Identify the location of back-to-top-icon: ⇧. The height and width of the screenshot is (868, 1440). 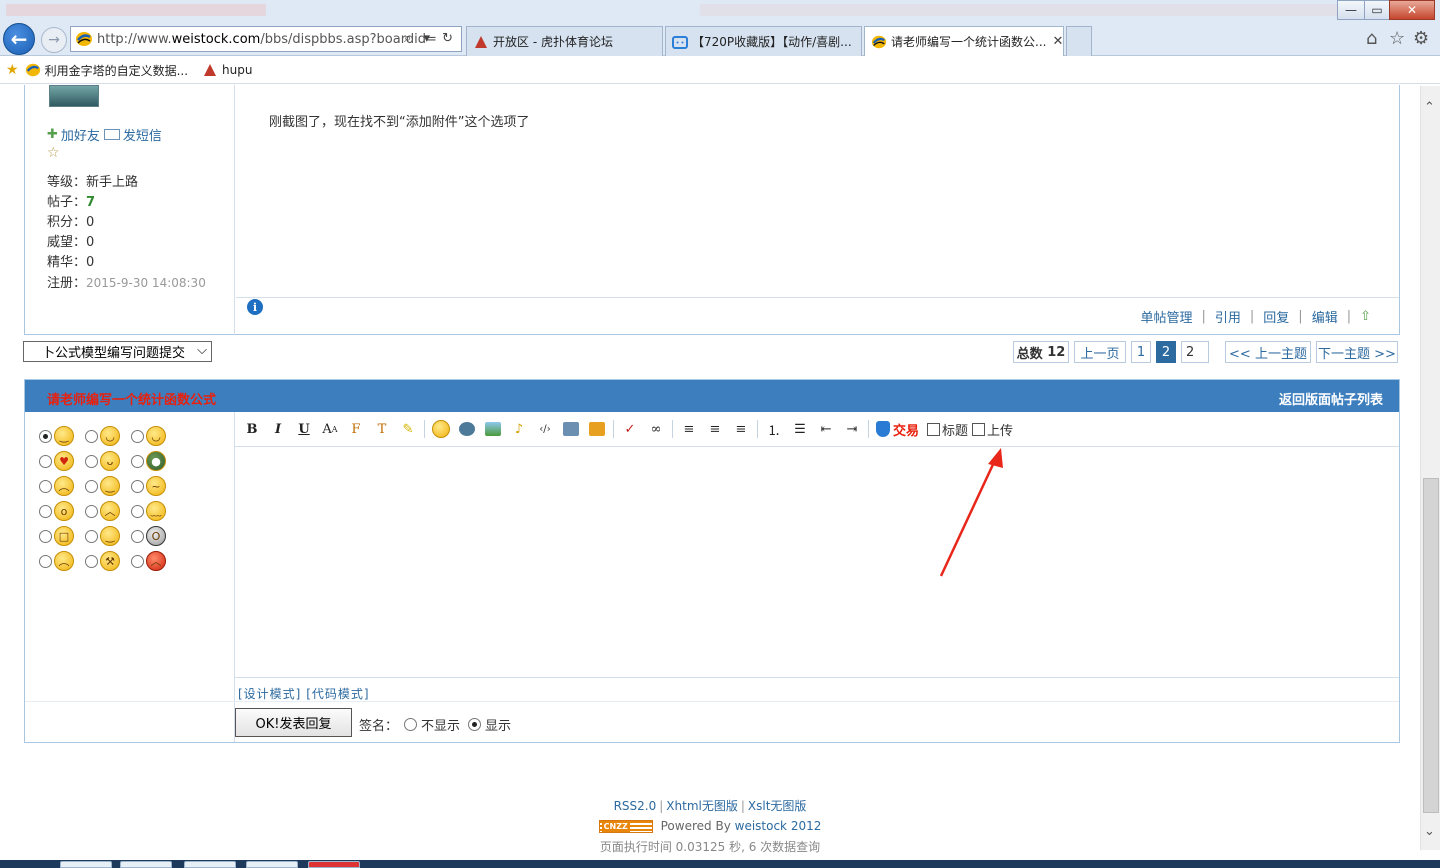
(1365, 316).